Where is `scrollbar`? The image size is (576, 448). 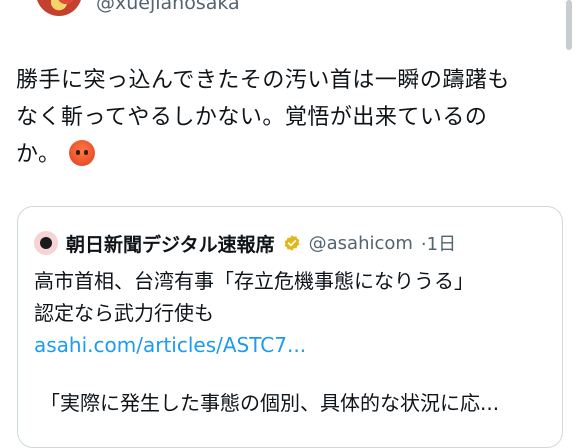 scrollbar is located at coordinates (569, 25).